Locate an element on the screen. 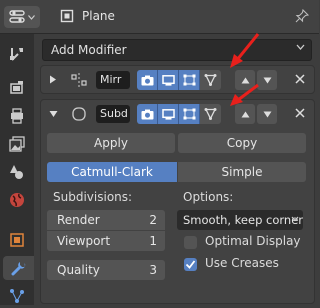 The image size is (320, 308). optimal-display-label: Optimal Display is located at coordinates (253, 241).